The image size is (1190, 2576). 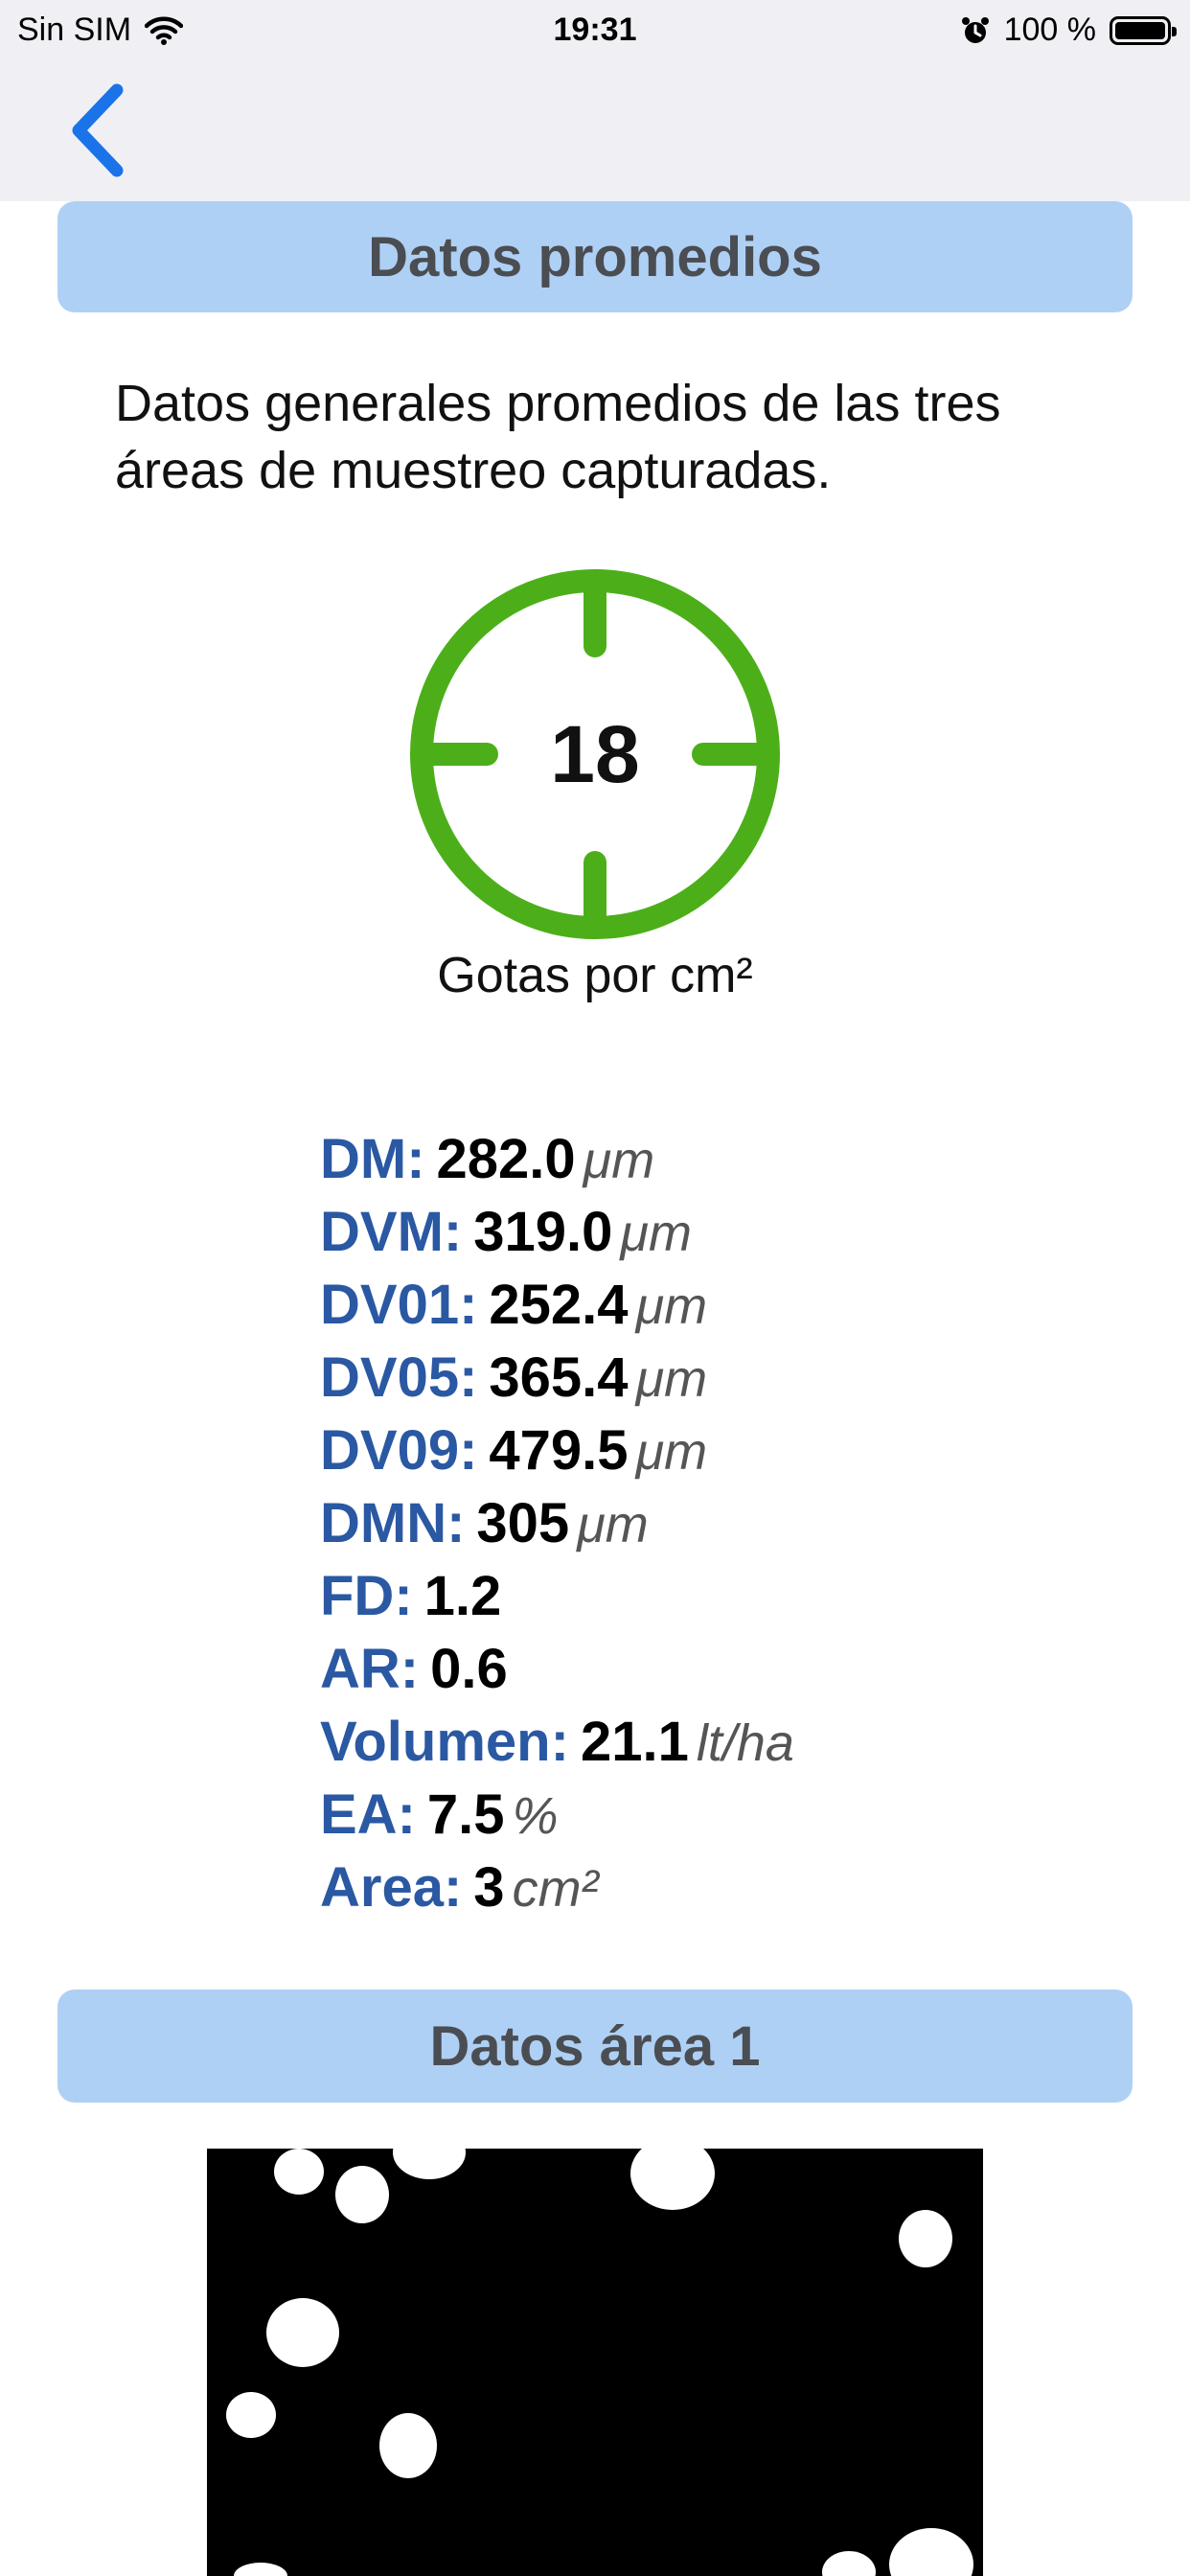 What do you see at coordinates (399, 1377) in the screenshot?
I see `stat-key: DV05:` at bounding box center [399, 1377].